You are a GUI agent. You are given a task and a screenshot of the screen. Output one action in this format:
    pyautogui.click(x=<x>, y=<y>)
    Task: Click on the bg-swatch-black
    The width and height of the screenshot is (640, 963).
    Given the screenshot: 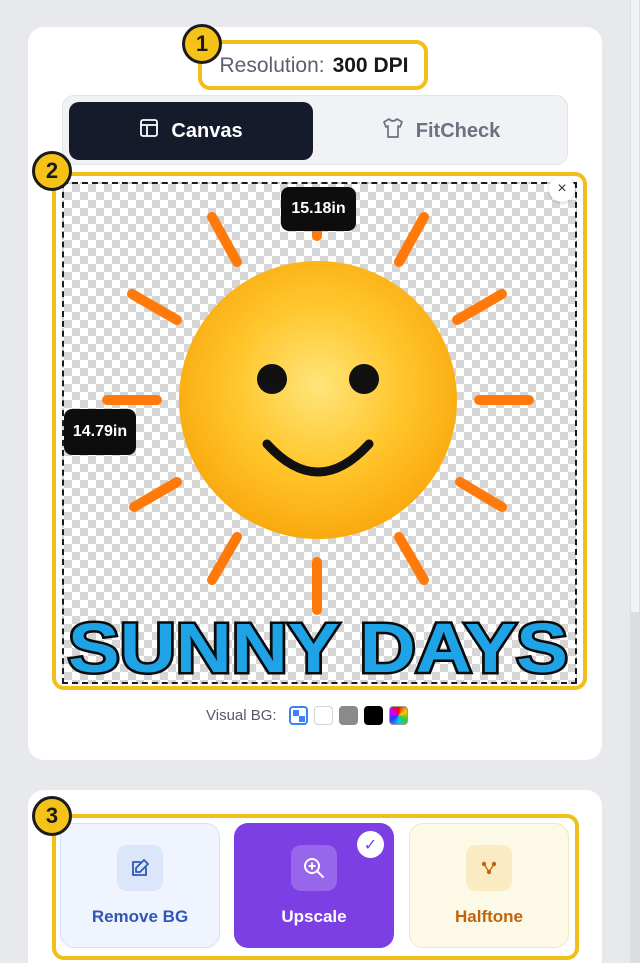 What is the action you would take?
    pyautogui.click(x=373, y=715)
    